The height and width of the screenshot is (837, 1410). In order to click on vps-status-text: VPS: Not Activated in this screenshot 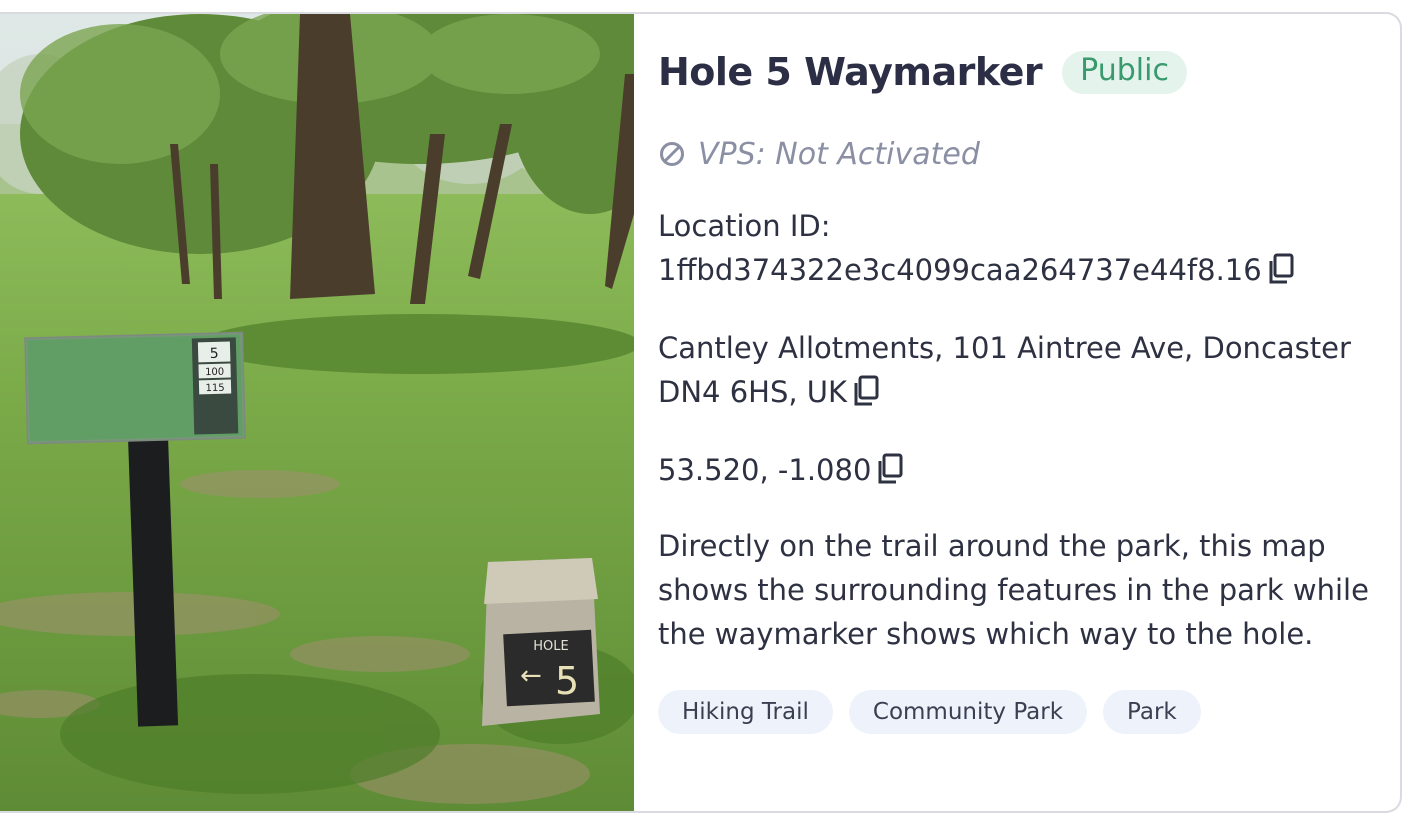, I will do `click(839, 154)`.